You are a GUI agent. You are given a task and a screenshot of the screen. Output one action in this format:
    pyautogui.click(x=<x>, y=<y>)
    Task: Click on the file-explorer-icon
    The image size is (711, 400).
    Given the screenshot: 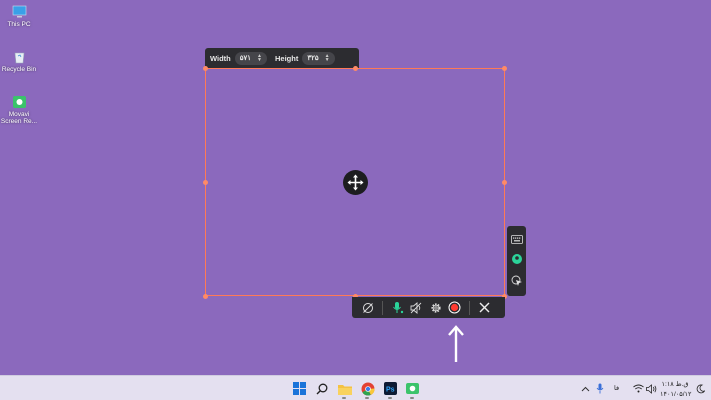 What is the action you would take?
    pyautogui.click(x=344, y=389)
    